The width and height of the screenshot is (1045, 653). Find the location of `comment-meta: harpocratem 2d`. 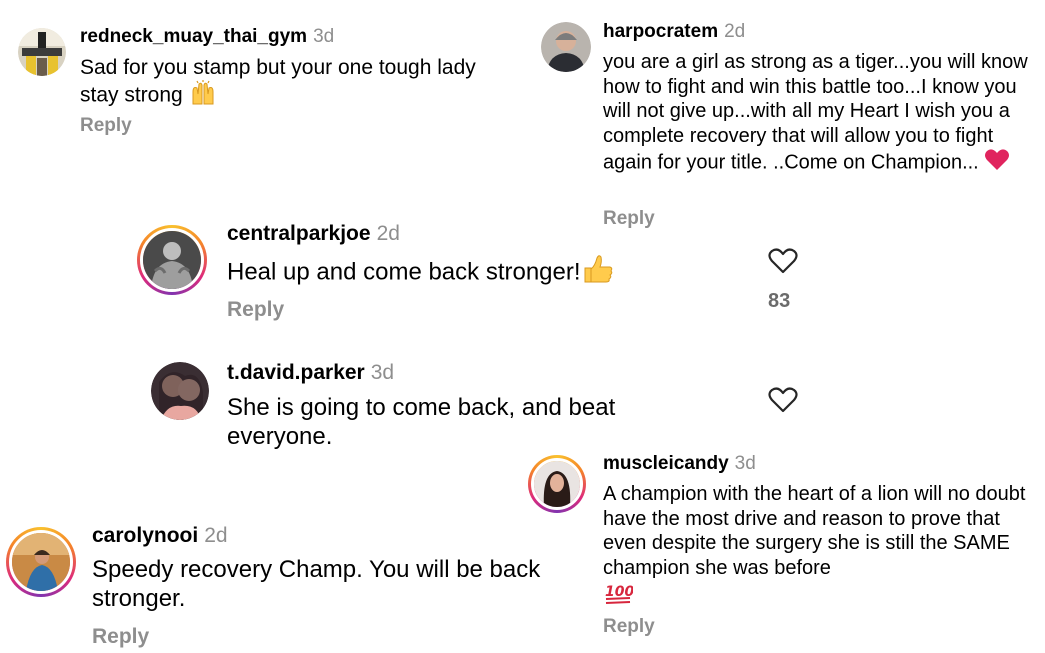

comment-meta: harpocratem 2d is located at coordinates (674, 32).